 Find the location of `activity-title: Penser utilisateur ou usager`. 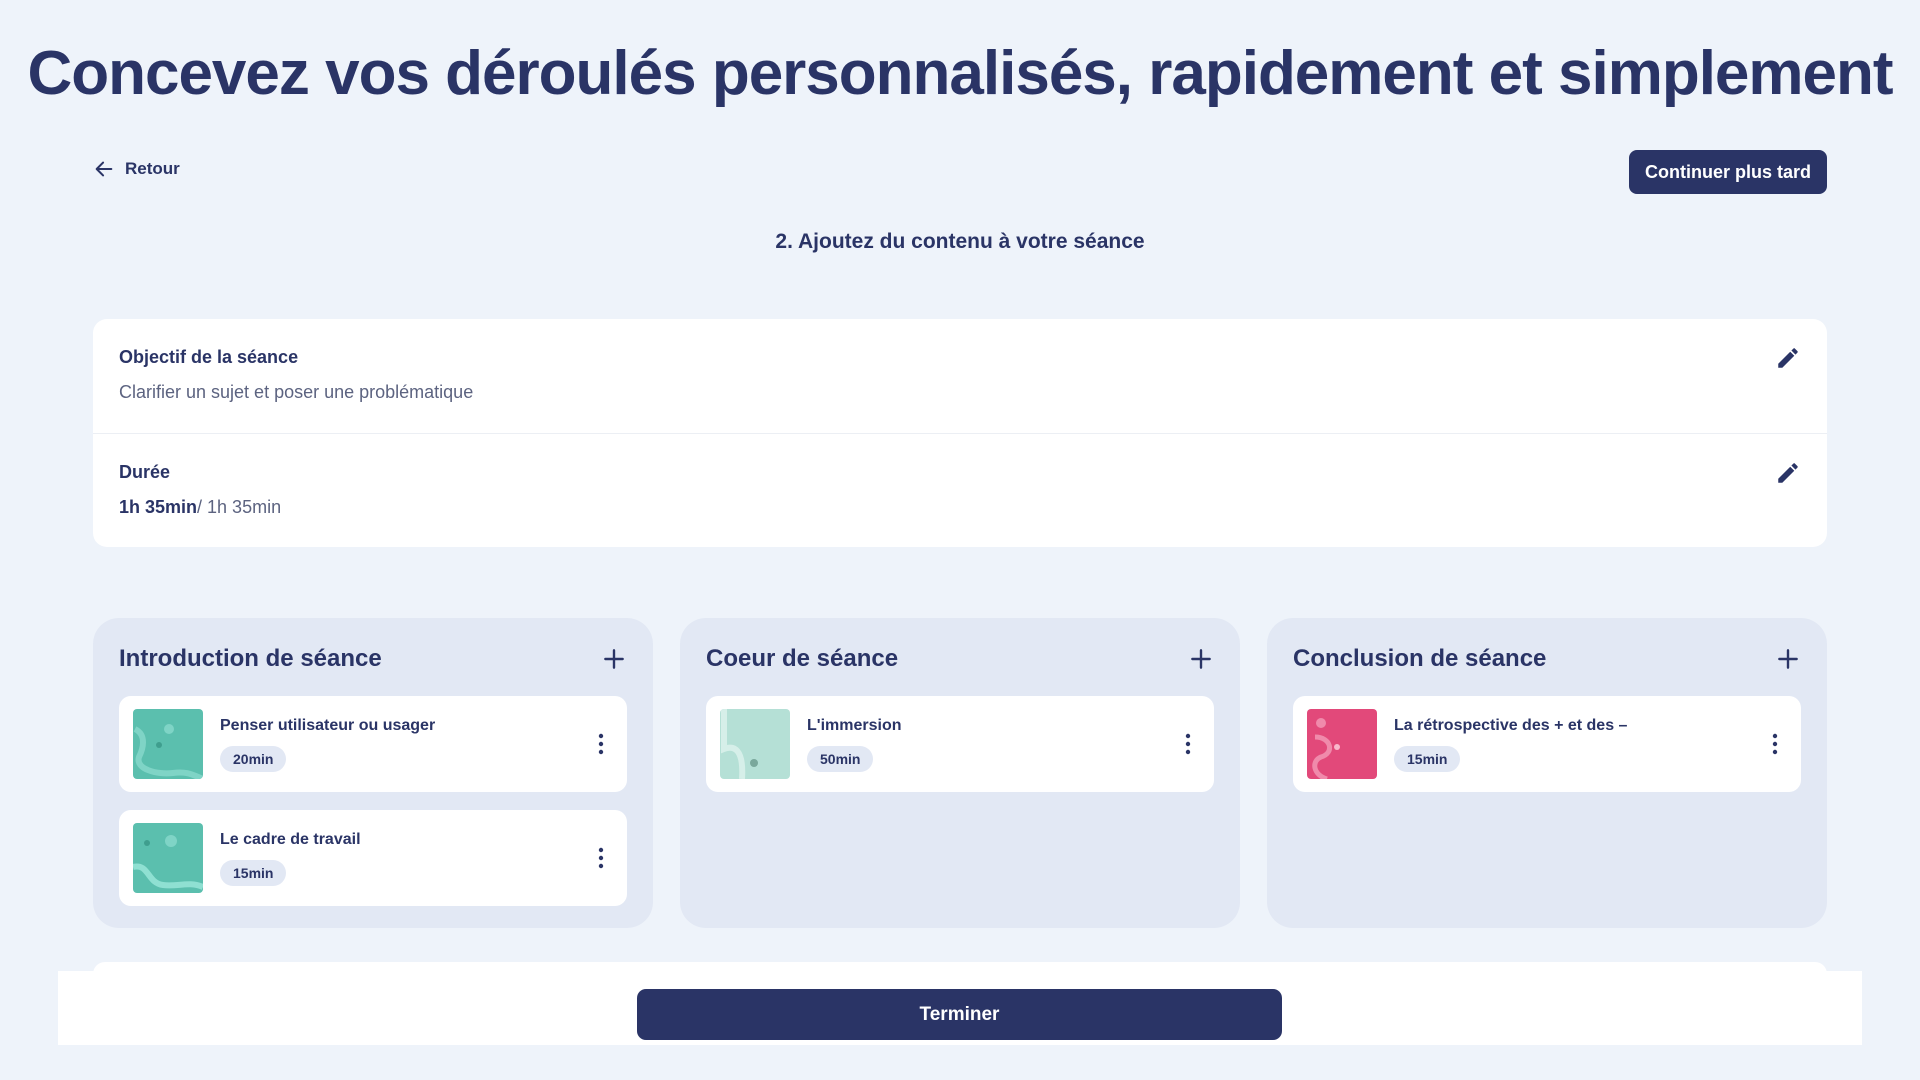

activity-title: Penser utilisateur ou usager is located at coordinates (328, 725).